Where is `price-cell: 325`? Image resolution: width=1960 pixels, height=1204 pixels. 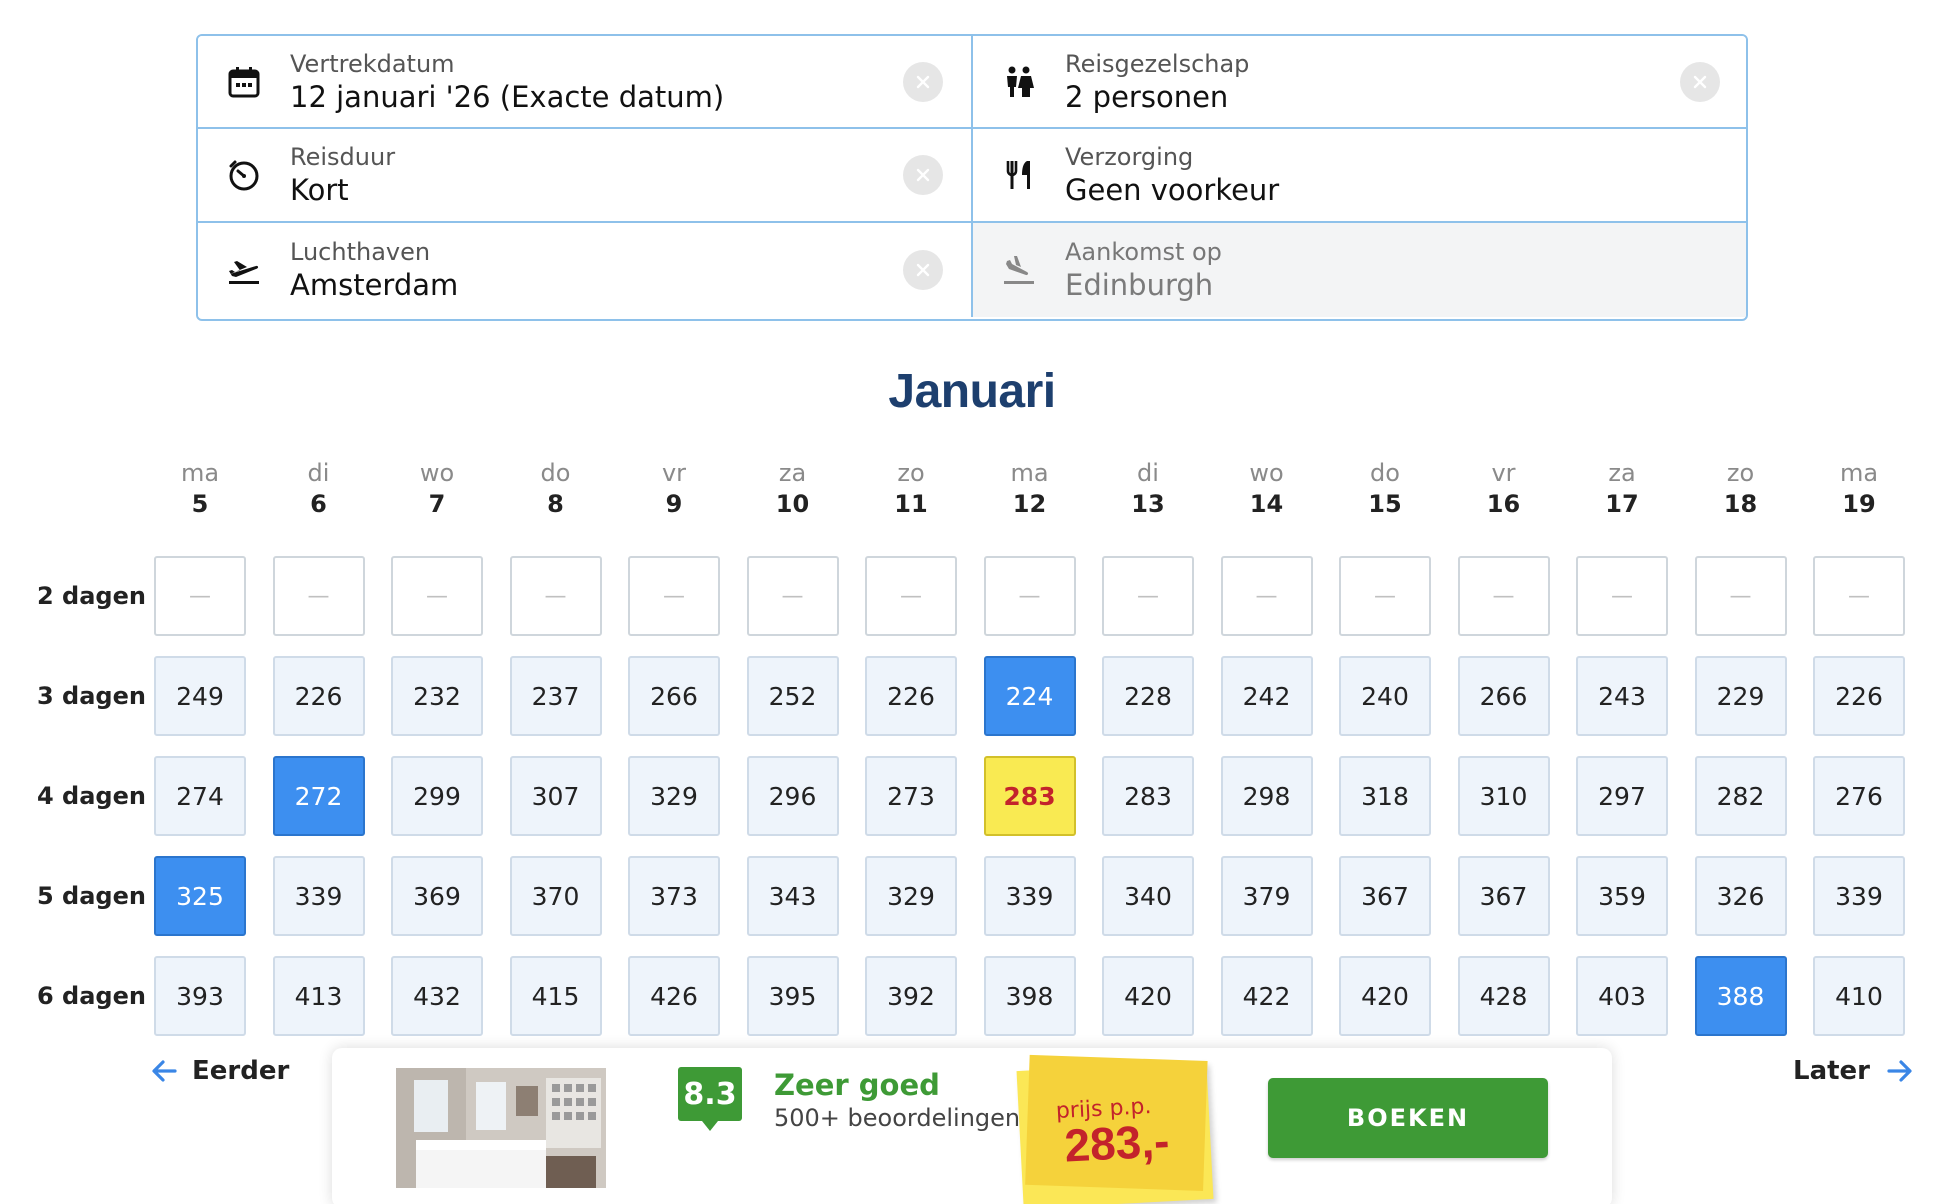 price-cell: 325 is located at coordinates (200, 896).